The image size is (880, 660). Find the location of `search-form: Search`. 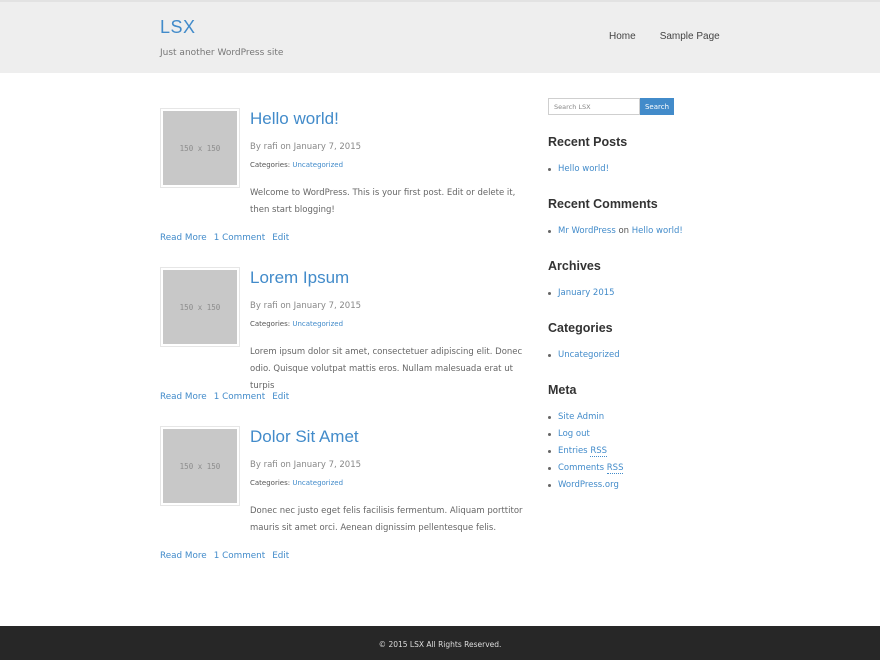

search-form: Search is located at coordinates (638, 106).